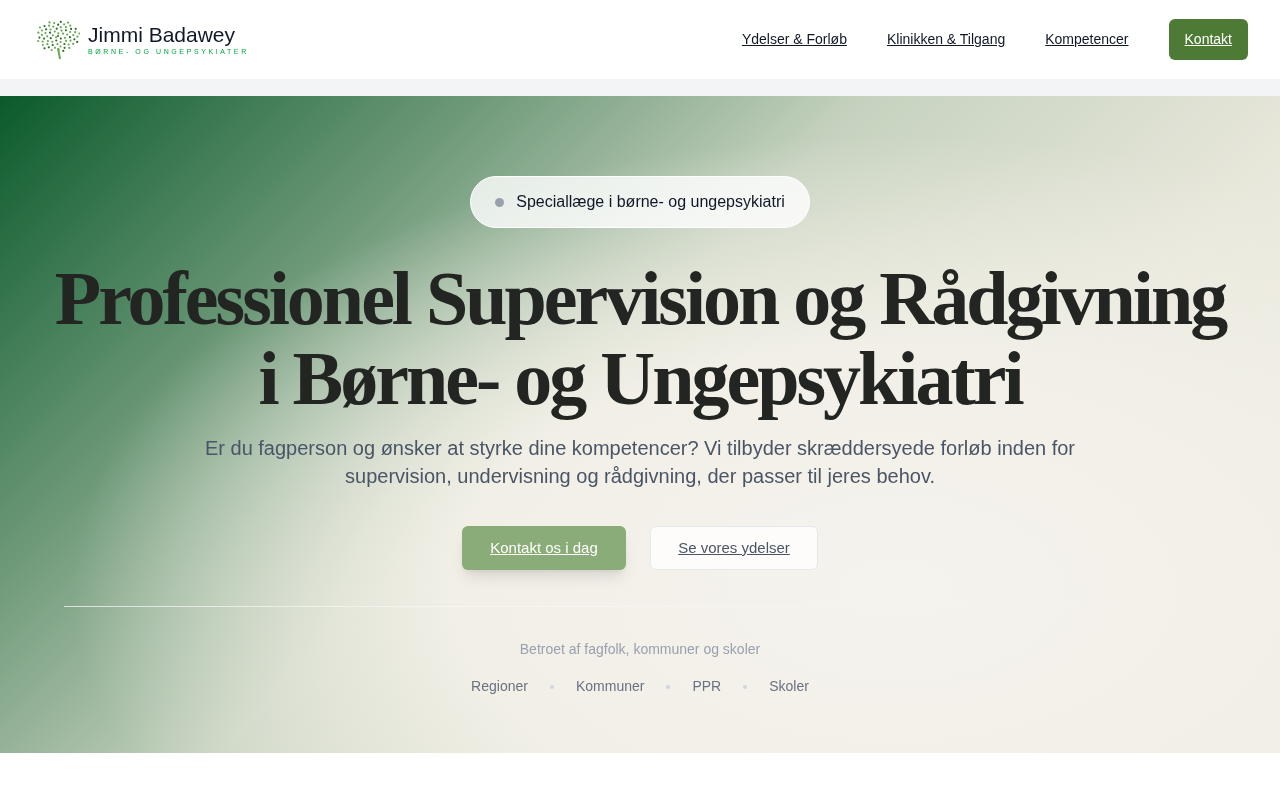 The image size is (1280, 800). I want to click on trust-caption: Betroet af fagfolk, kommuner og skoler, so click(640, 649).